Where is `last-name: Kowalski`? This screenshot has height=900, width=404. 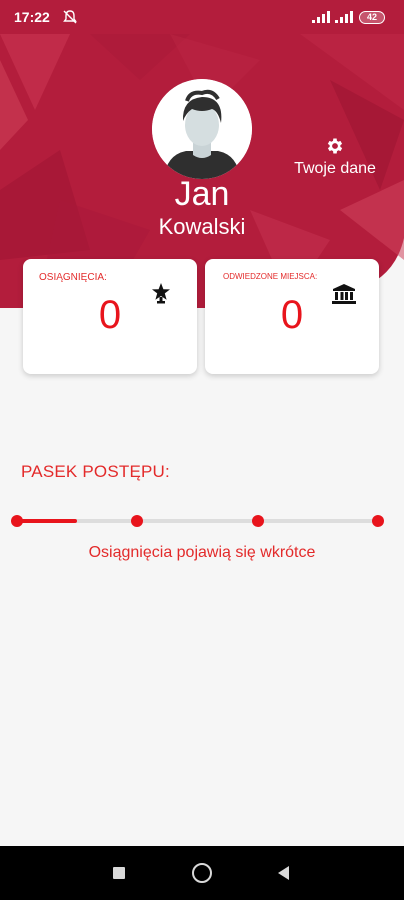
last-name: Kowalski is located at coordinates (202, 226).